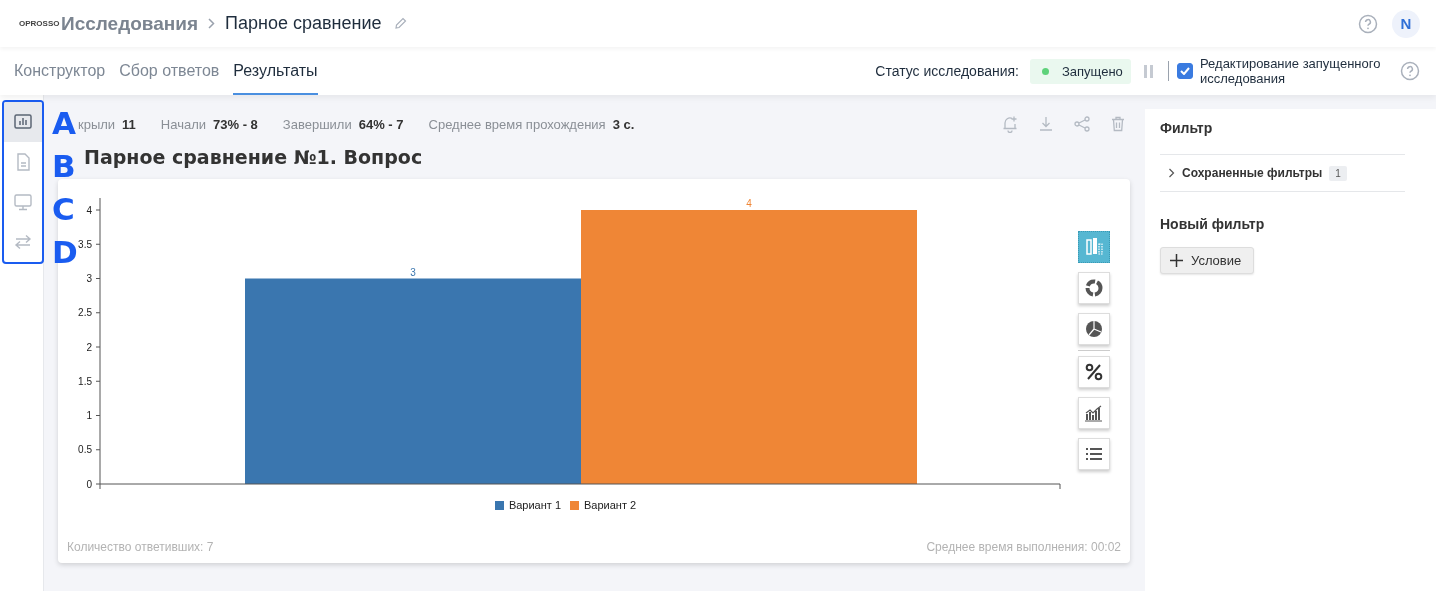 The image size is (1436, 591). Describe the element at coordinates (97, 124) in the screenshot. I see `stat-label: крыли` at that location.